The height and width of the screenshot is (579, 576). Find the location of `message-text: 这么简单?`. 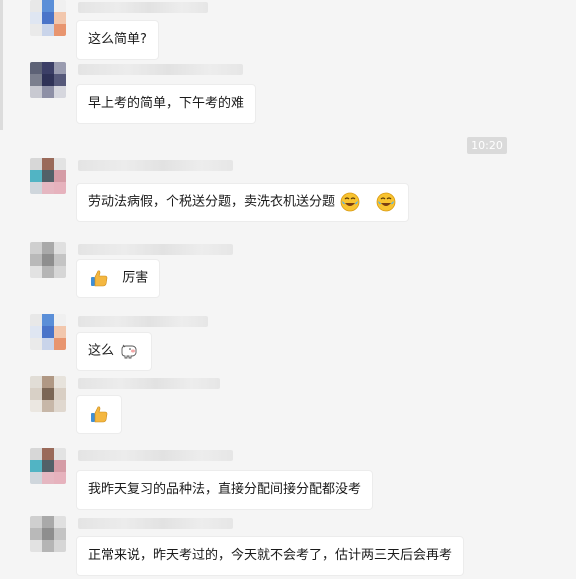

message-text: 这么简单? is located at coordinates (117, 39).